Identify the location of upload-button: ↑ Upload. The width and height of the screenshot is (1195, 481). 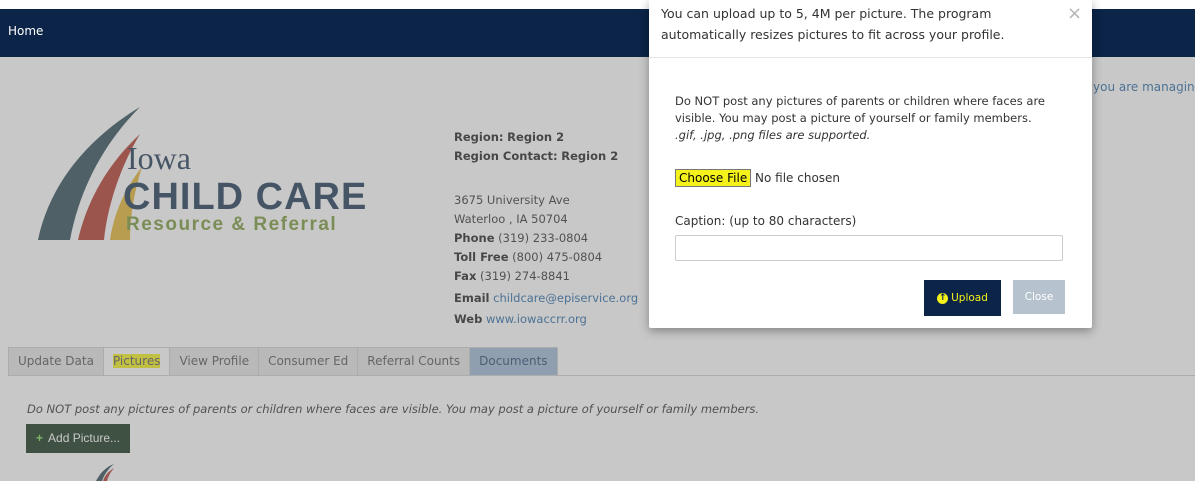
(962, 298).